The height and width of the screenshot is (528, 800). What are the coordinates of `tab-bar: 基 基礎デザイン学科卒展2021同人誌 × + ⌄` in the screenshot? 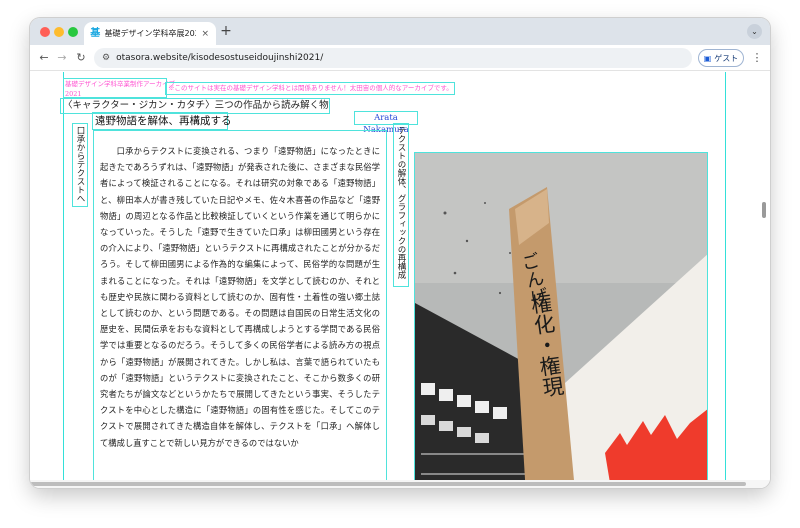 It's located at (400, 31).